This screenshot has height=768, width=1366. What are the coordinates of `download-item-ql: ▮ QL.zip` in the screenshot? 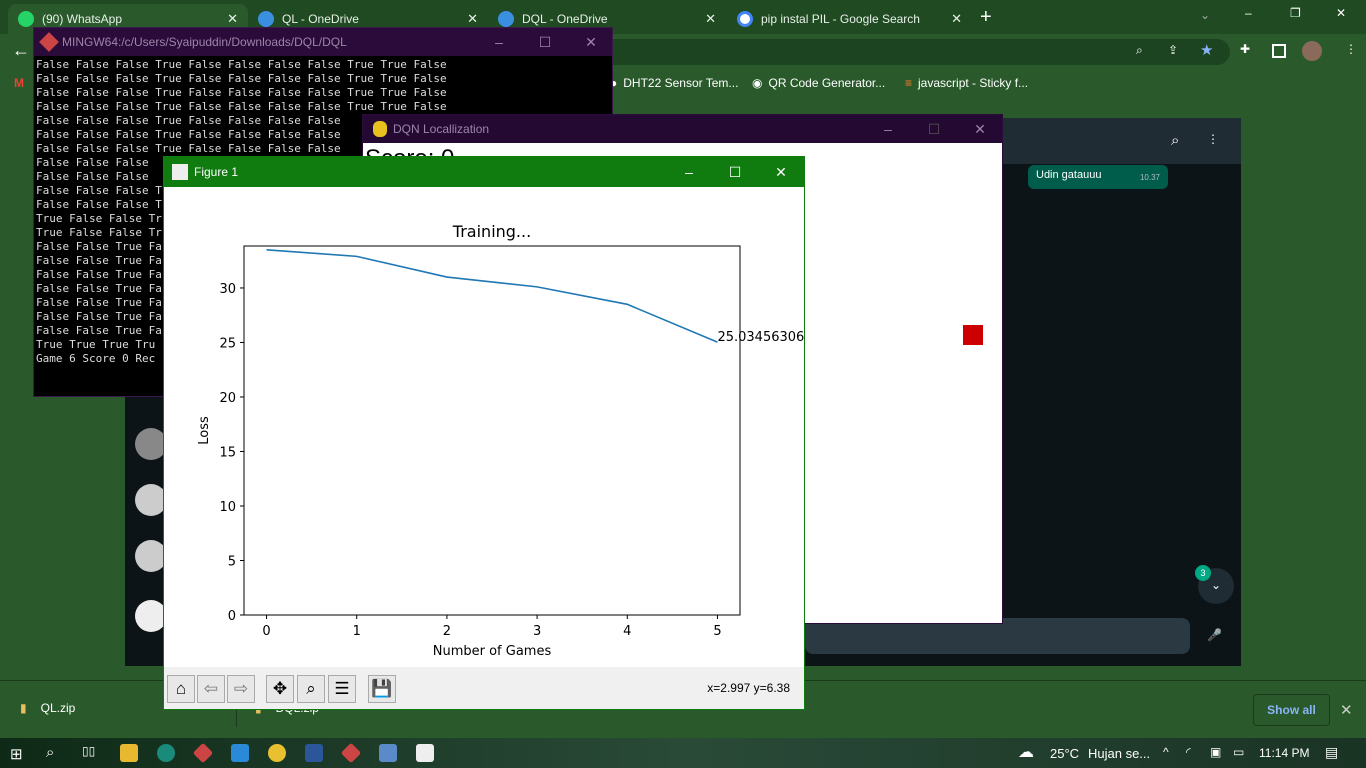 It's located at (47, 708).